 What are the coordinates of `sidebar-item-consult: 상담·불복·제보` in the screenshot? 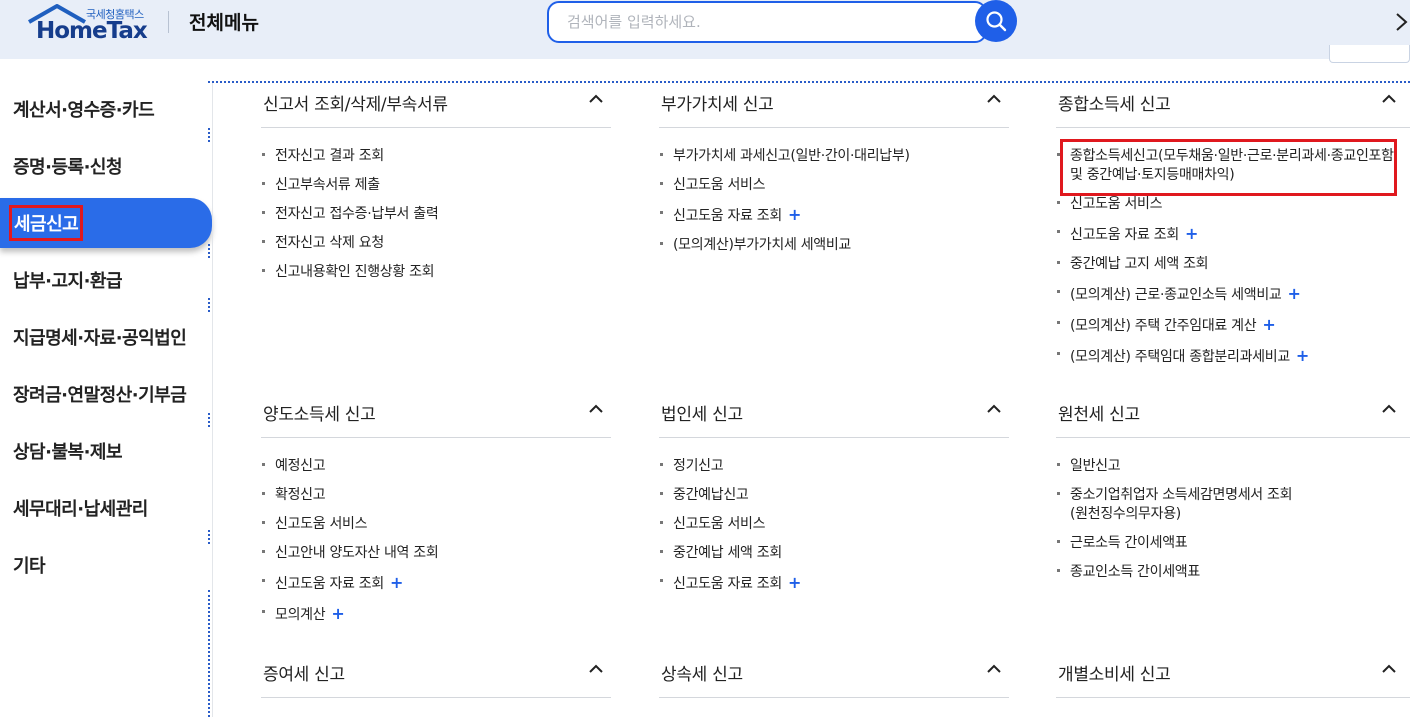 It's located at (106, 451).